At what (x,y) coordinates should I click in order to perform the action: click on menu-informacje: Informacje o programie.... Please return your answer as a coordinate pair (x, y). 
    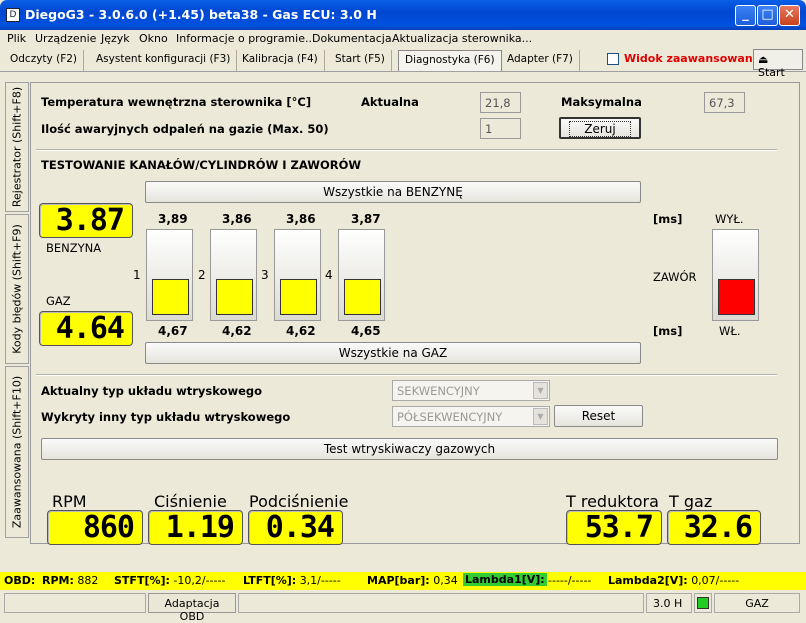
    Looking at the image, I should click on (245, 38).